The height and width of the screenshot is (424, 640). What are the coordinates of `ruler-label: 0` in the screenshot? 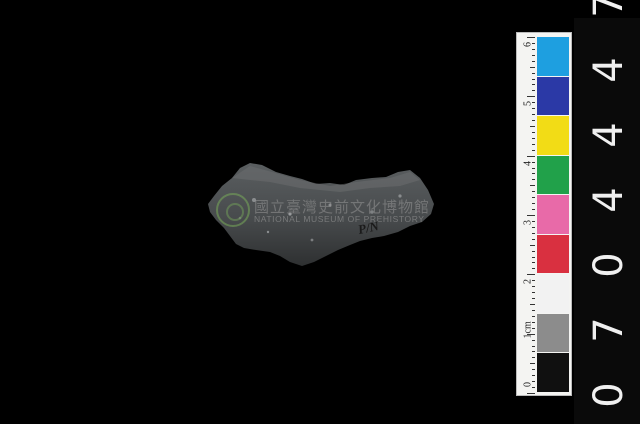 It's located at (528, 384).